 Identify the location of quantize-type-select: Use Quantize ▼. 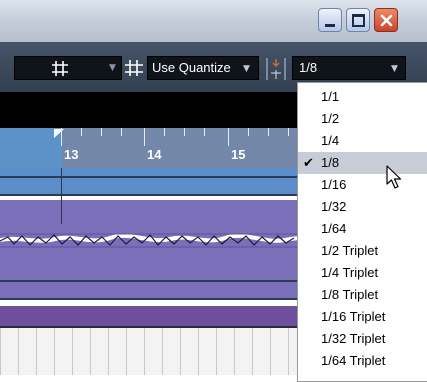
(203, 68).